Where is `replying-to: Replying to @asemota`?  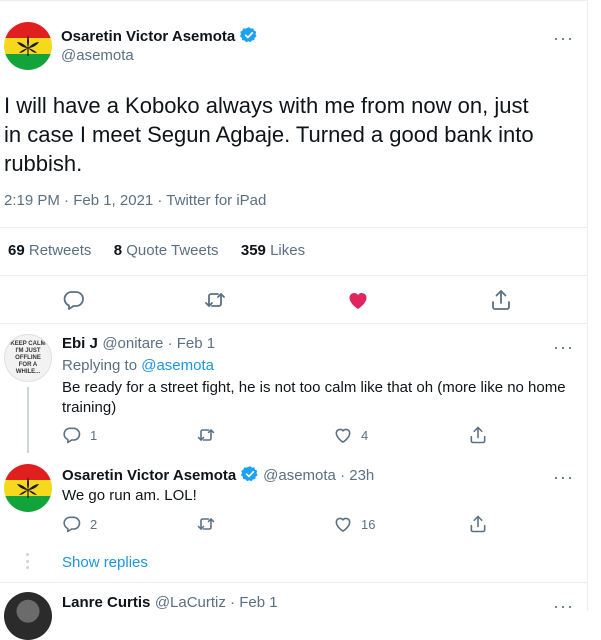
replying-to: Replying to @asemota is located at coordinates (138, 365).